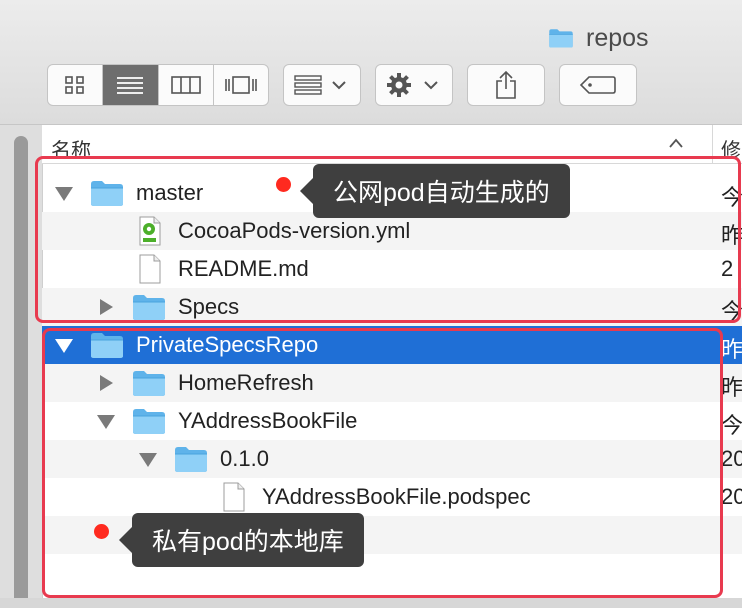  I want to click on row-date: 今, so click(731, 425).